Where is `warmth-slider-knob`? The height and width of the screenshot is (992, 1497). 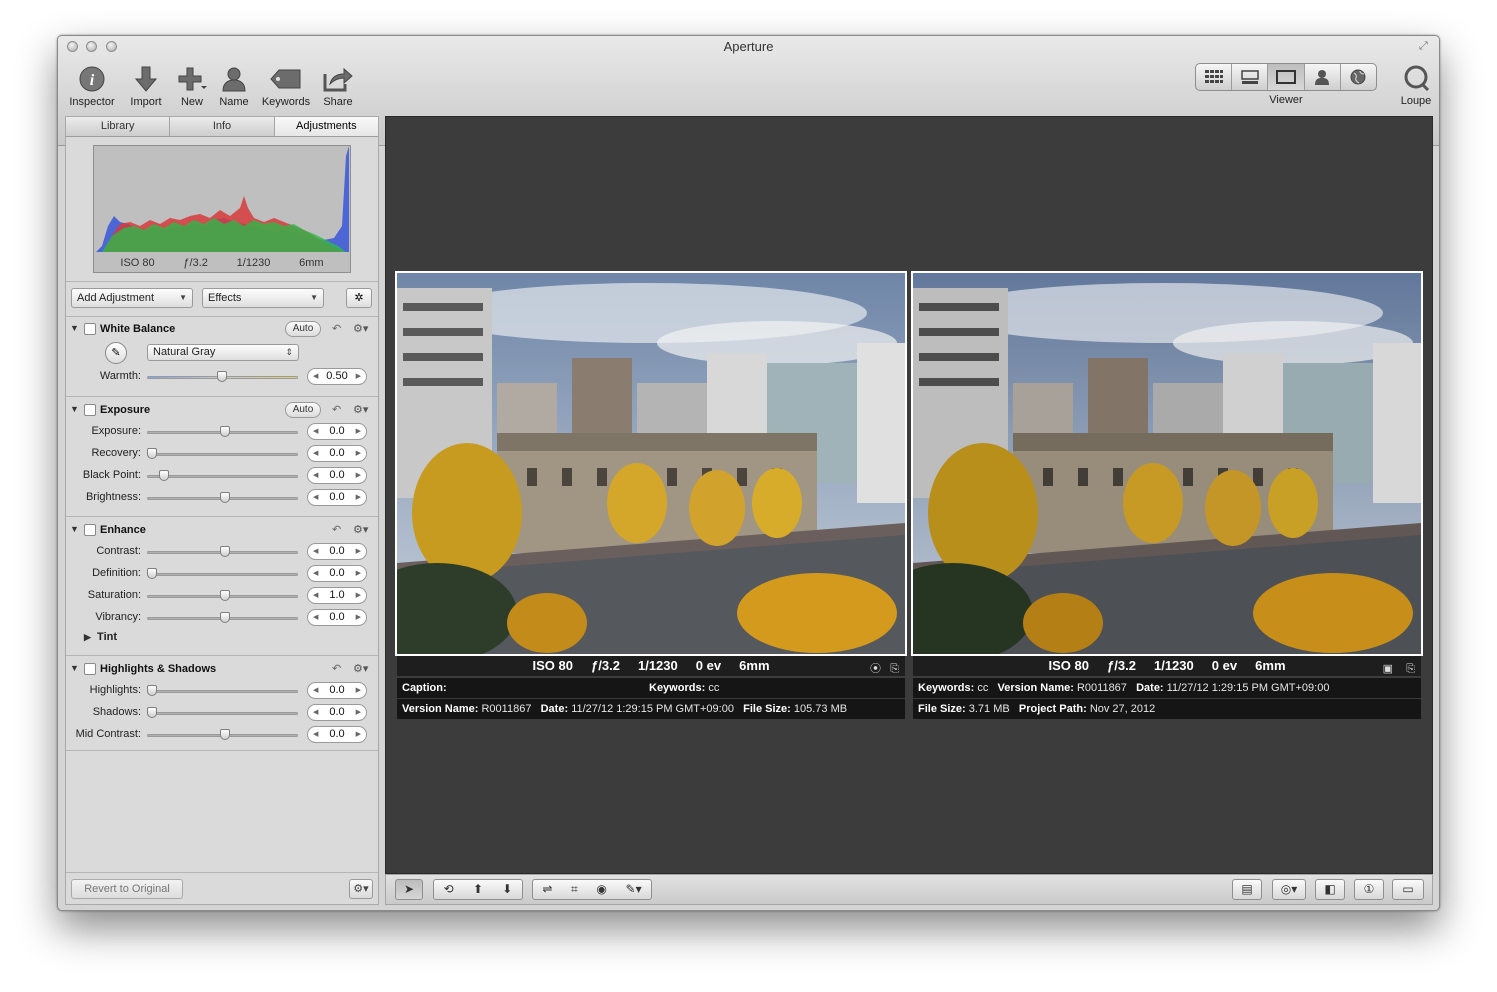 warmth-slider-knob is located at coordinates (222, 376).